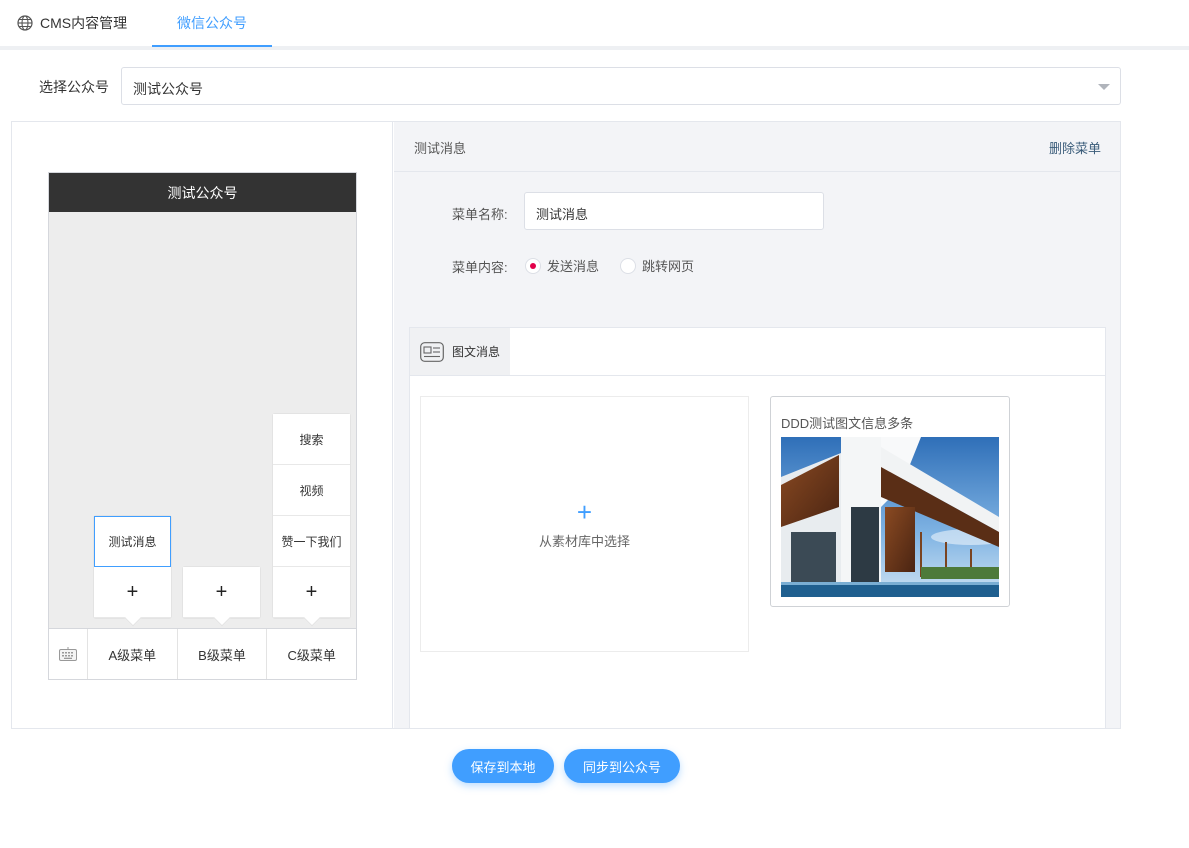  I want to click on radio-label: 跳转网页, so click(668, 266).